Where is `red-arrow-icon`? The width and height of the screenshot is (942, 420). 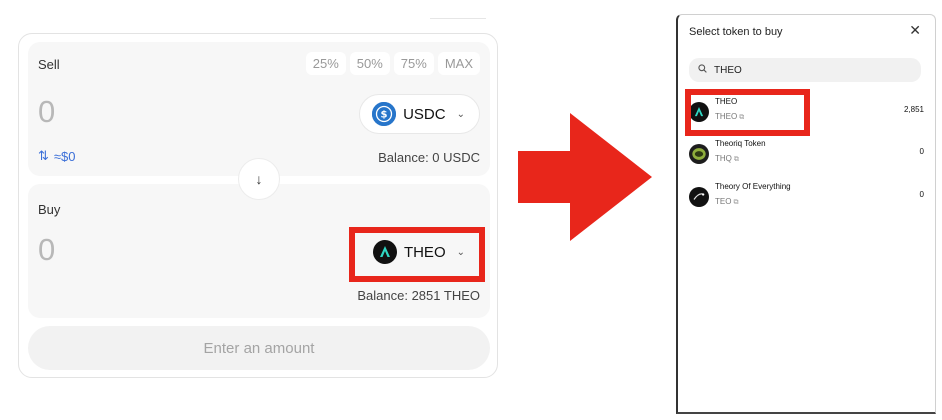 red-arrow-icon is located at coordinates (585, 177).